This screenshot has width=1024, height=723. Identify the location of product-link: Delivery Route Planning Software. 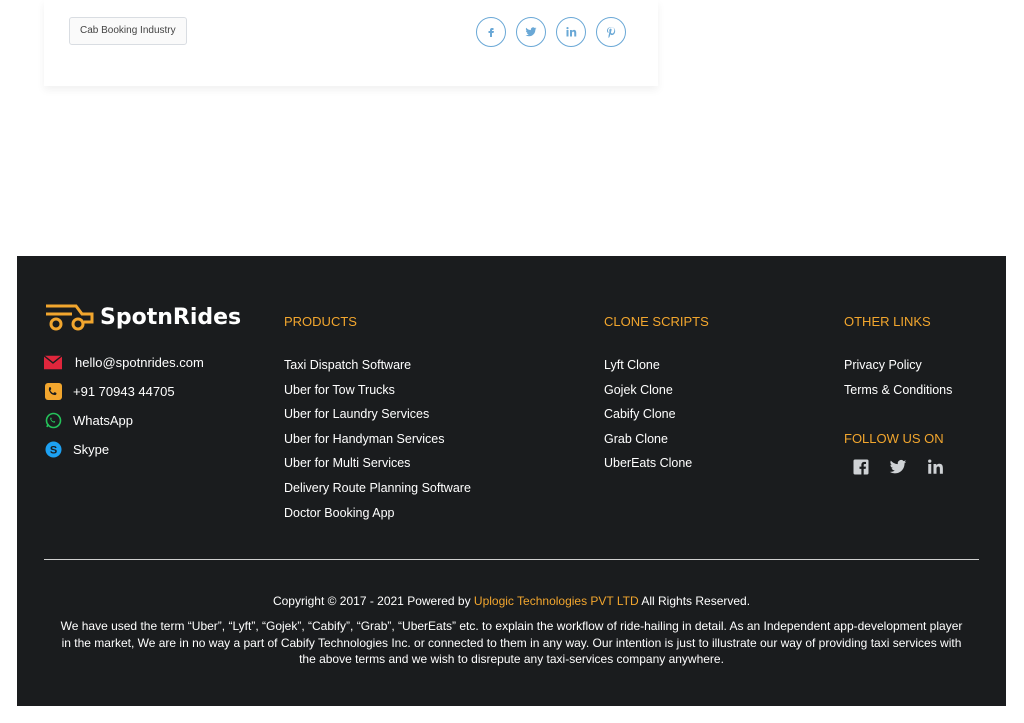
(377, 493).